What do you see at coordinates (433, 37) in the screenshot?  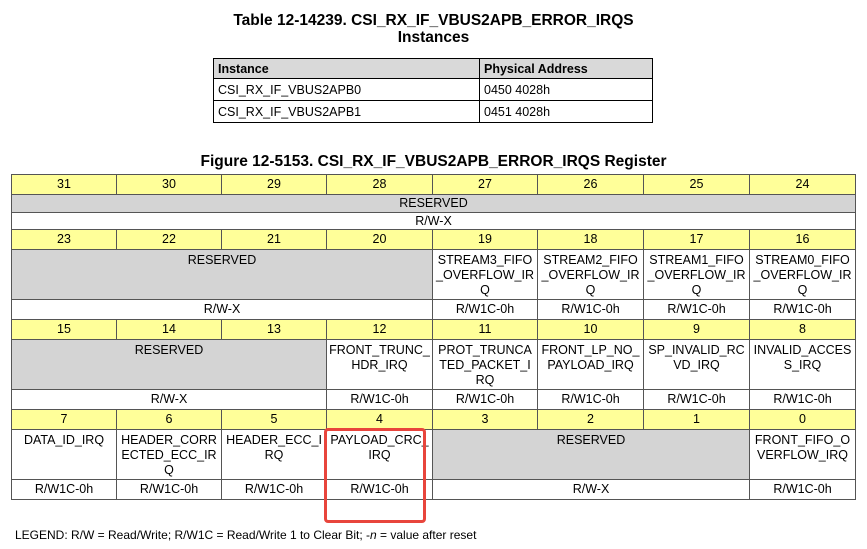 I see `table-title-line-2: Instances` at bounding box center [433, 37].